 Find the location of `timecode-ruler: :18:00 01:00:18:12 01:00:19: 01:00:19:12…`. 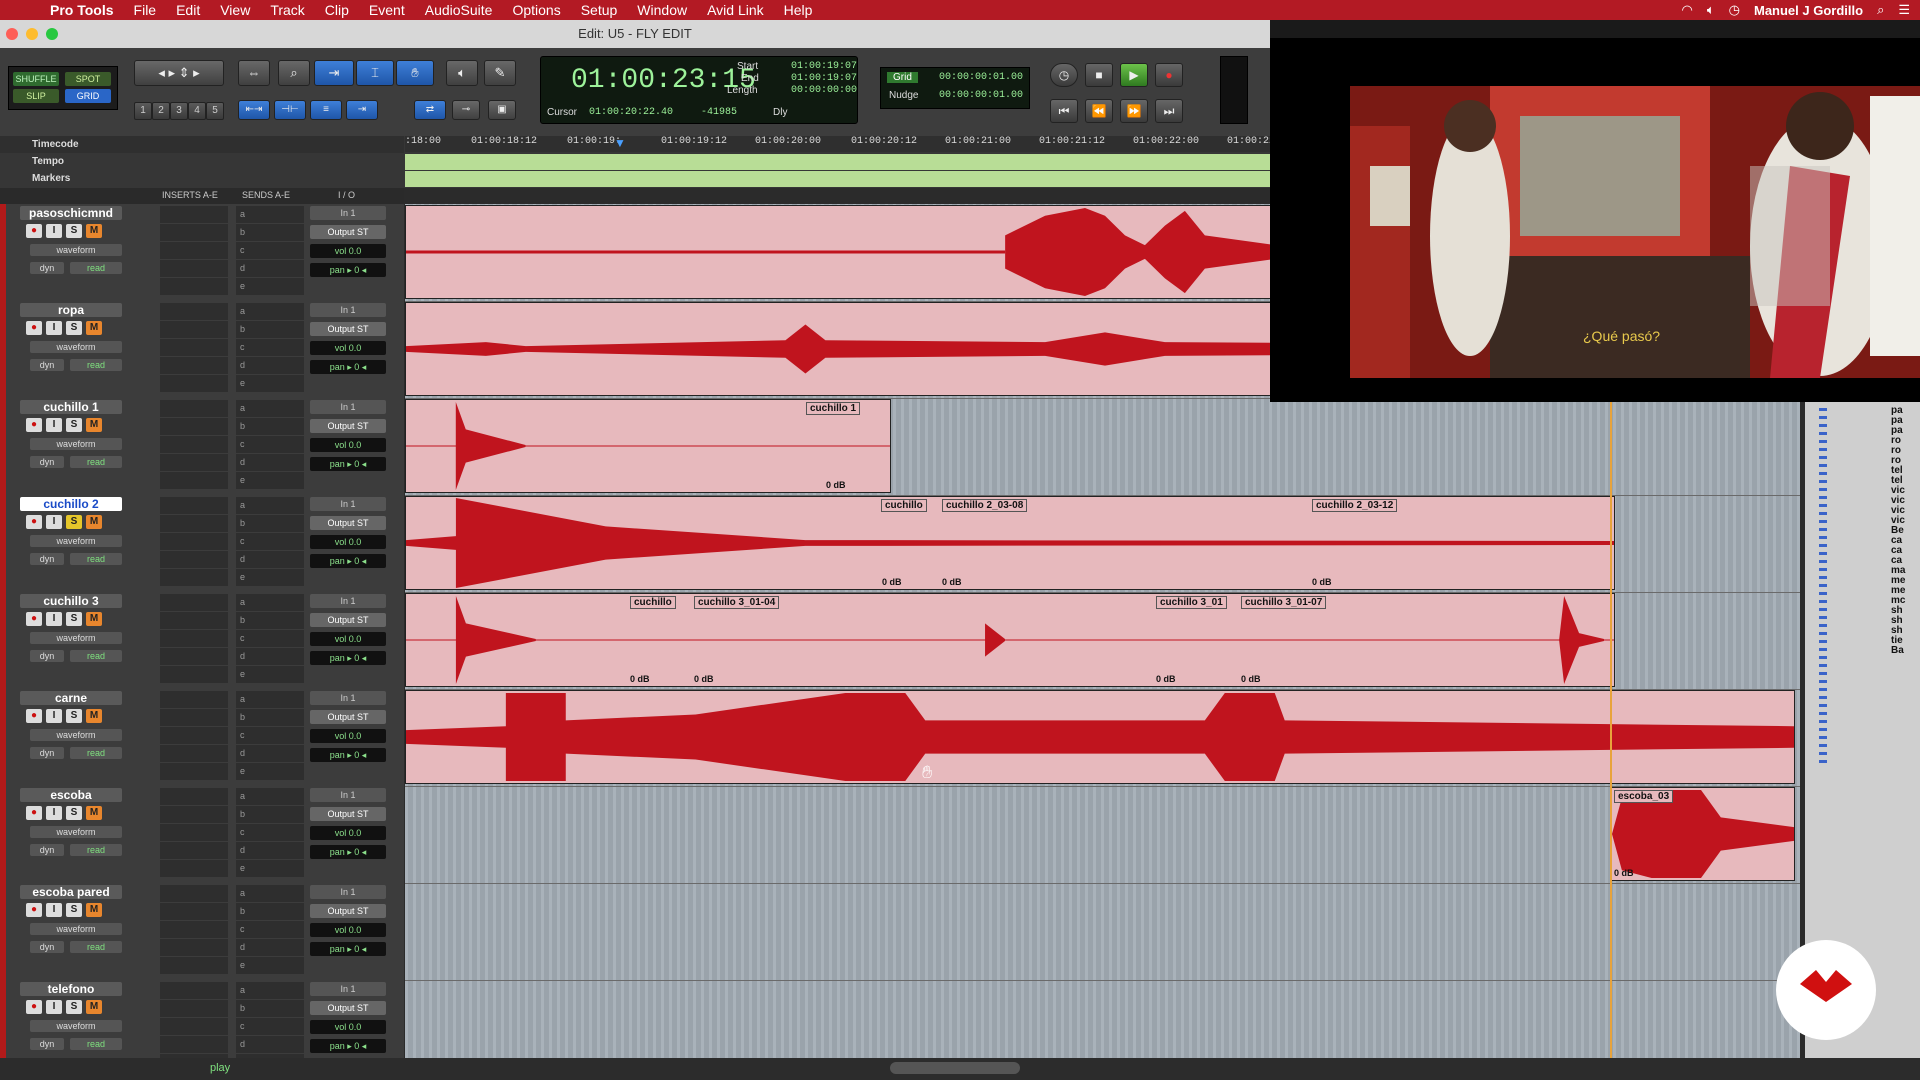

timecode-ruler: :18:00 01:00:18:12 01:00:19: 01:00:19:12… is located at coordinates (840, 144).